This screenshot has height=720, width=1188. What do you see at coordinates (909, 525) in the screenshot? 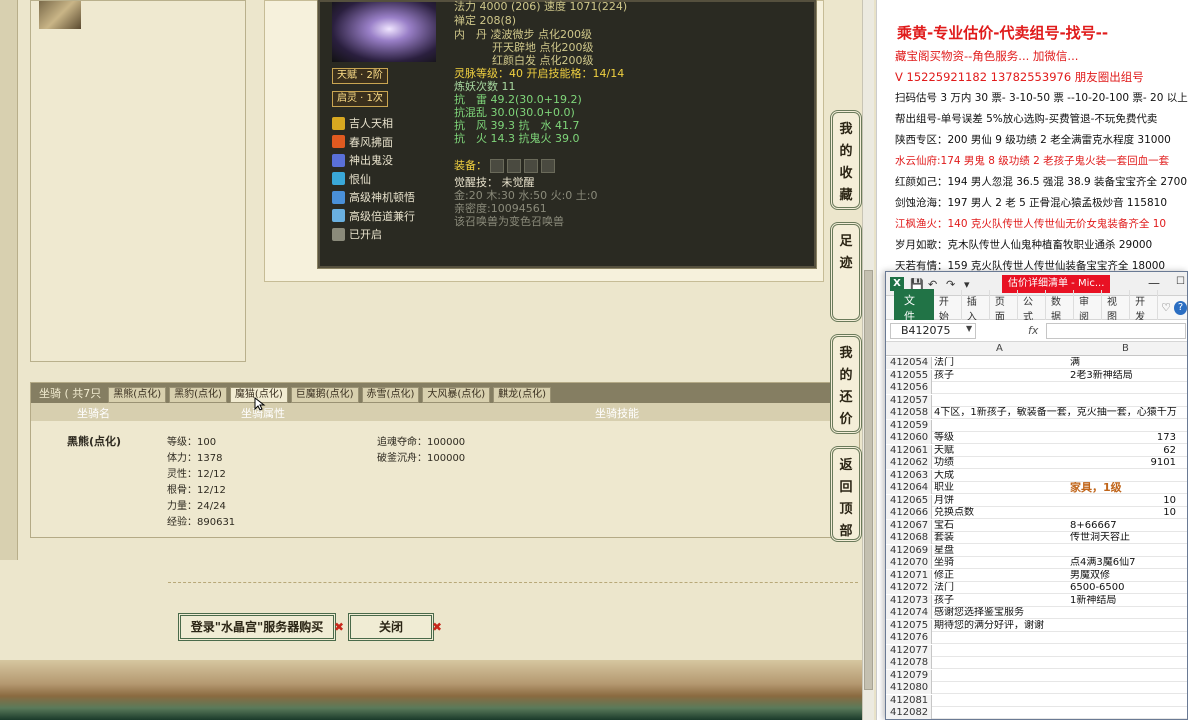
I see `row-number: 412067` at bounding box center [909, 525].